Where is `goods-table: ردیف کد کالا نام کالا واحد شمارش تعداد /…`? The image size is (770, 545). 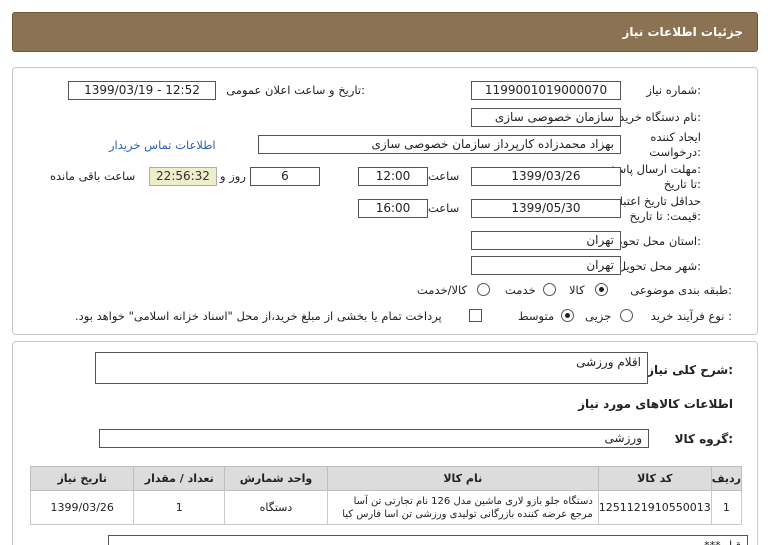
goods-table: ردیف کد کالا نام کالا واحد شمارش تعداد /… is located at coordinates (386, 495).